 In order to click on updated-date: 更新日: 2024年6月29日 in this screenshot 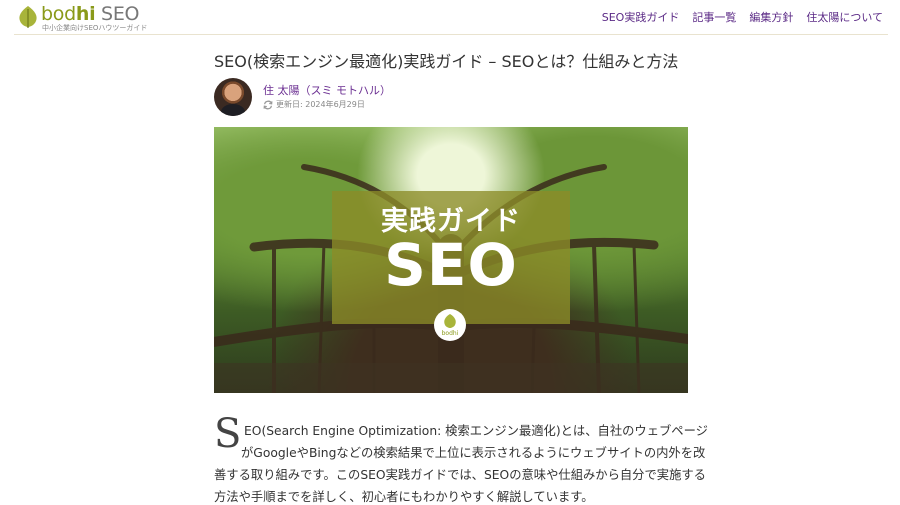, I will do `click(314, 104)`.